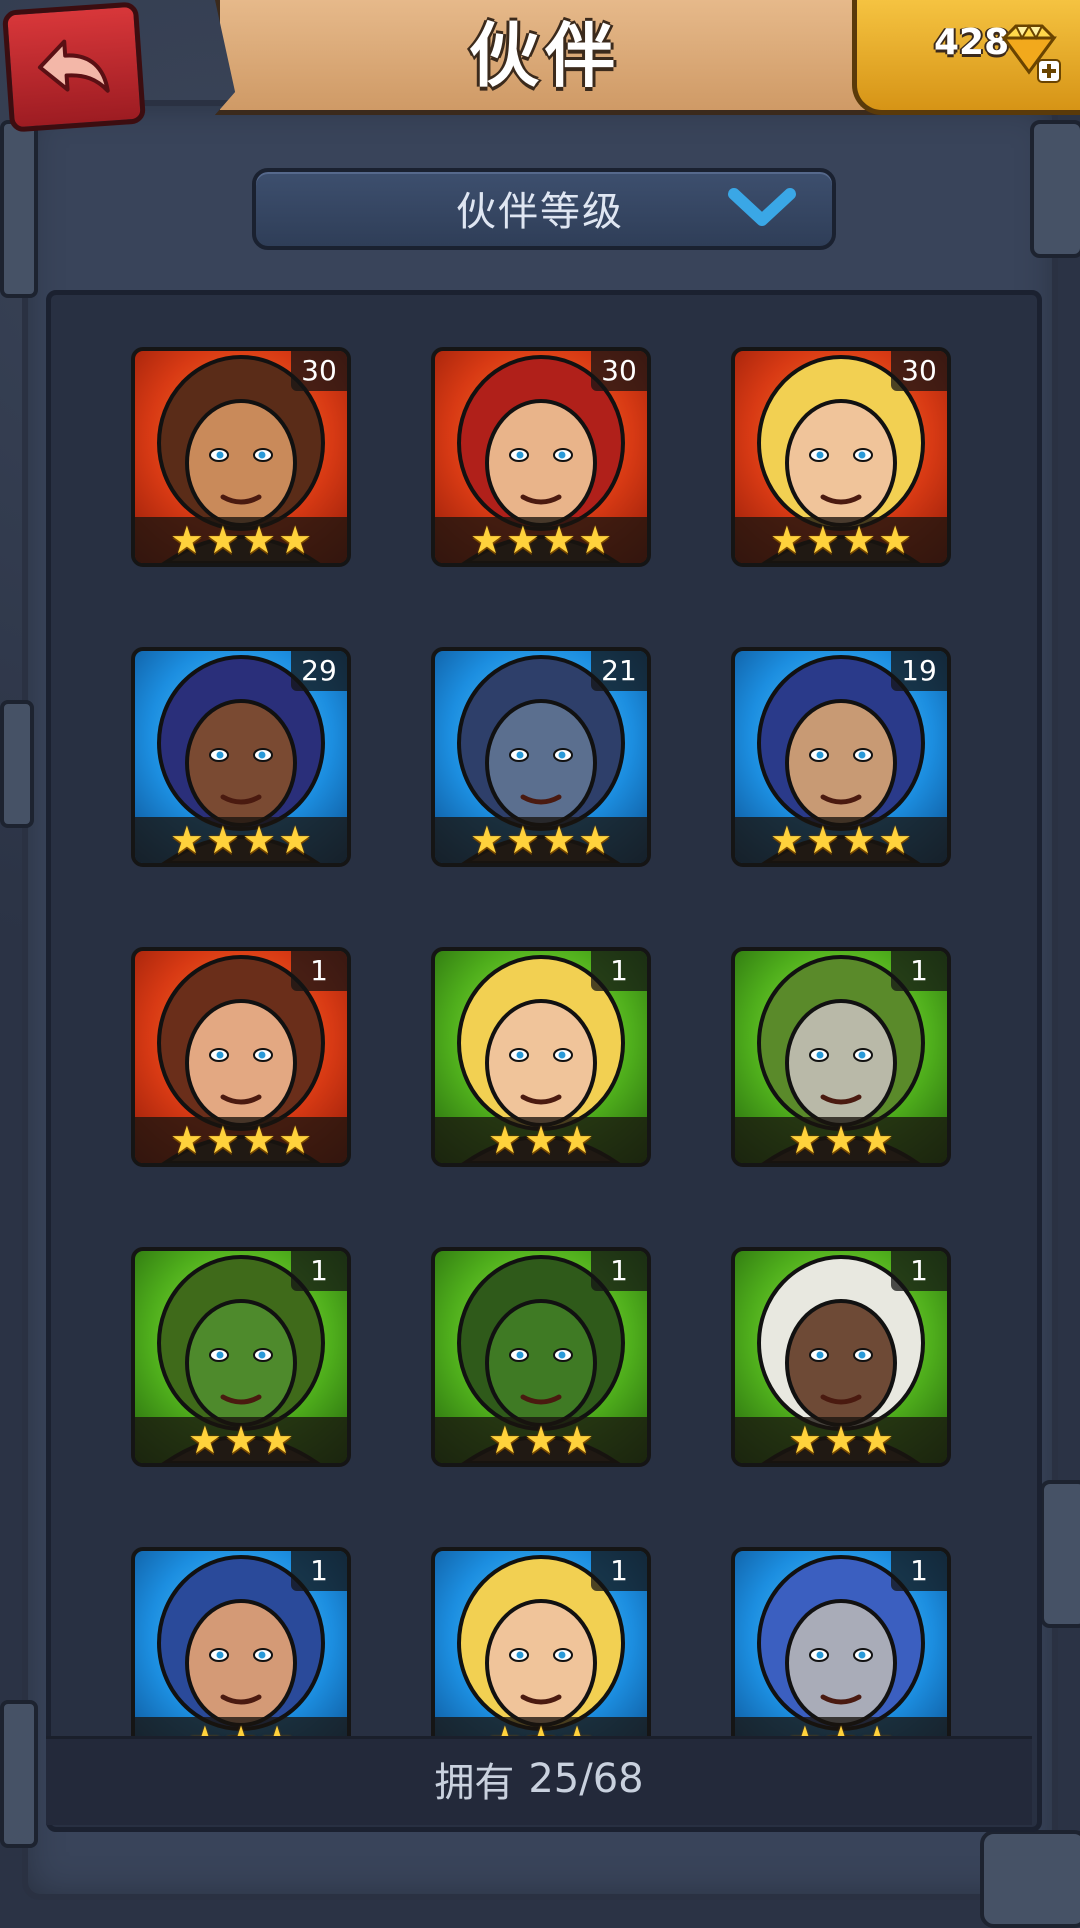  What do you see at coordinates (541, 757) in the screenshot?
I see `companion-card: 21 ★ ★ ★ ★` at bounding box center [541, 757].